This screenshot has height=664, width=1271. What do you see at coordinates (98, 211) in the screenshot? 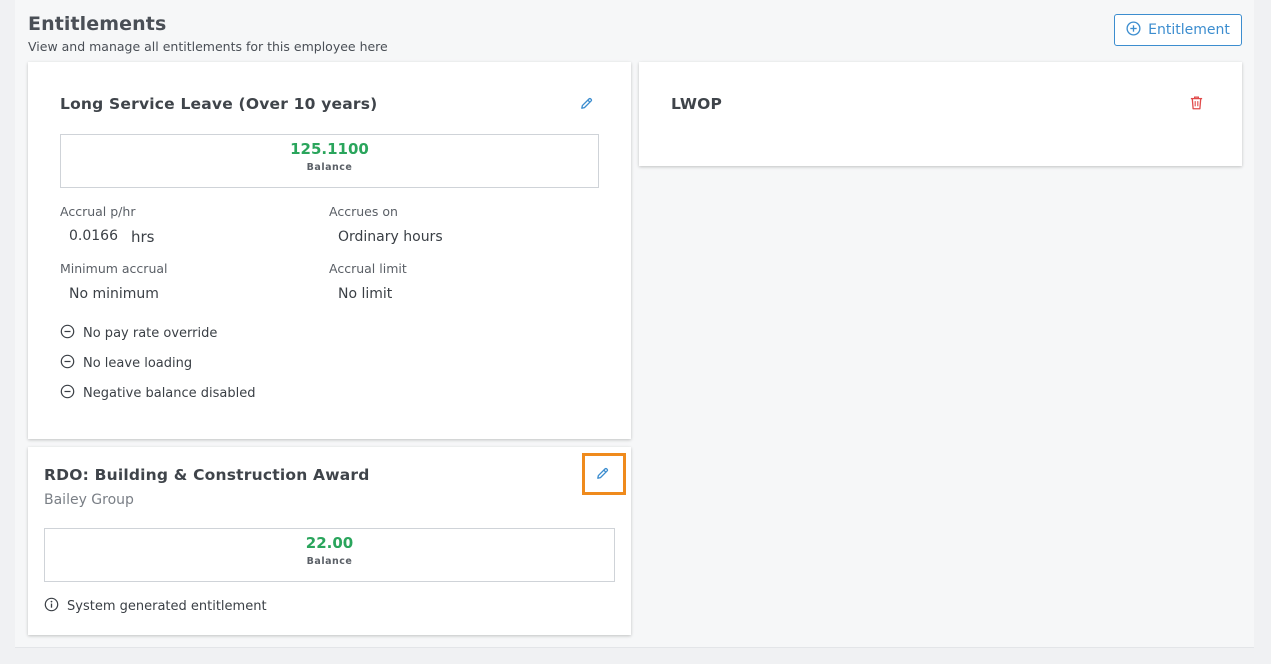
I see `accrual-label: Accrual p/hr` at bounding box center [98, 211].